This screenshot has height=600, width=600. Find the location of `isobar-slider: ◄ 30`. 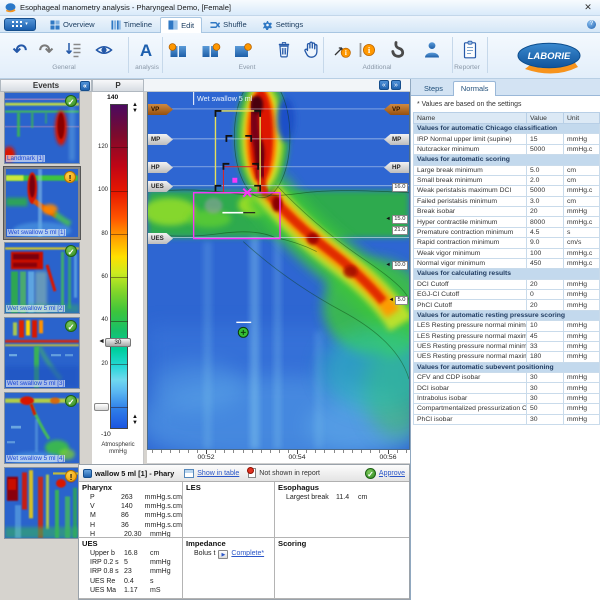

isobar-slider: ◄ 30 is located at coordinates (114, 342).